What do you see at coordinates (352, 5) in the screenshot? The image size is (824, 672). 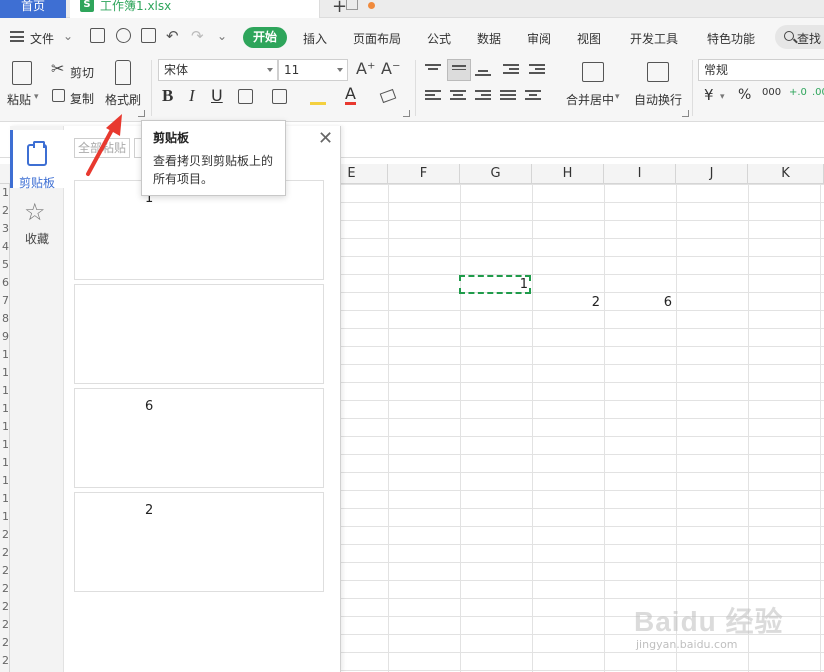 I see `pin-icon` at bounding box center [352, 5].